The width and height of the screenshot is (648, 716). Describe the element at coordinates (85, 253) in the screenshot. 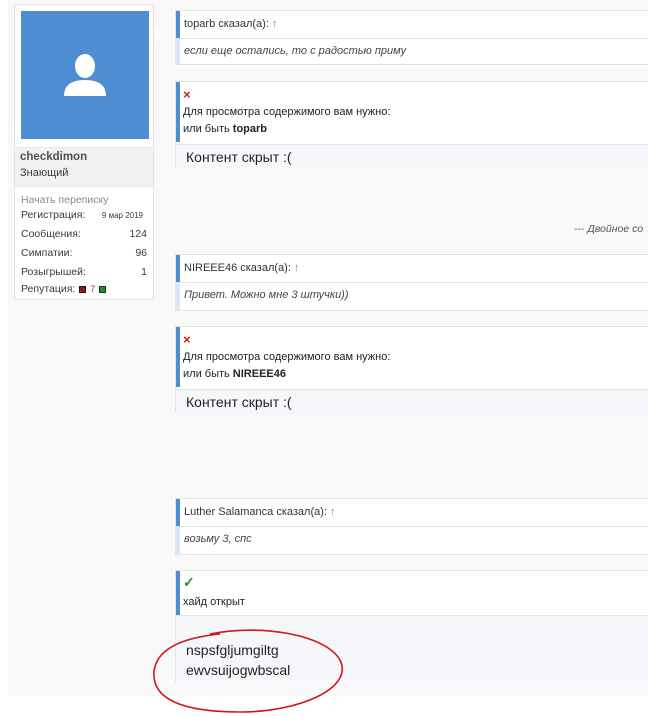

I see `stat-likes: Симпатии: 96` at that location.